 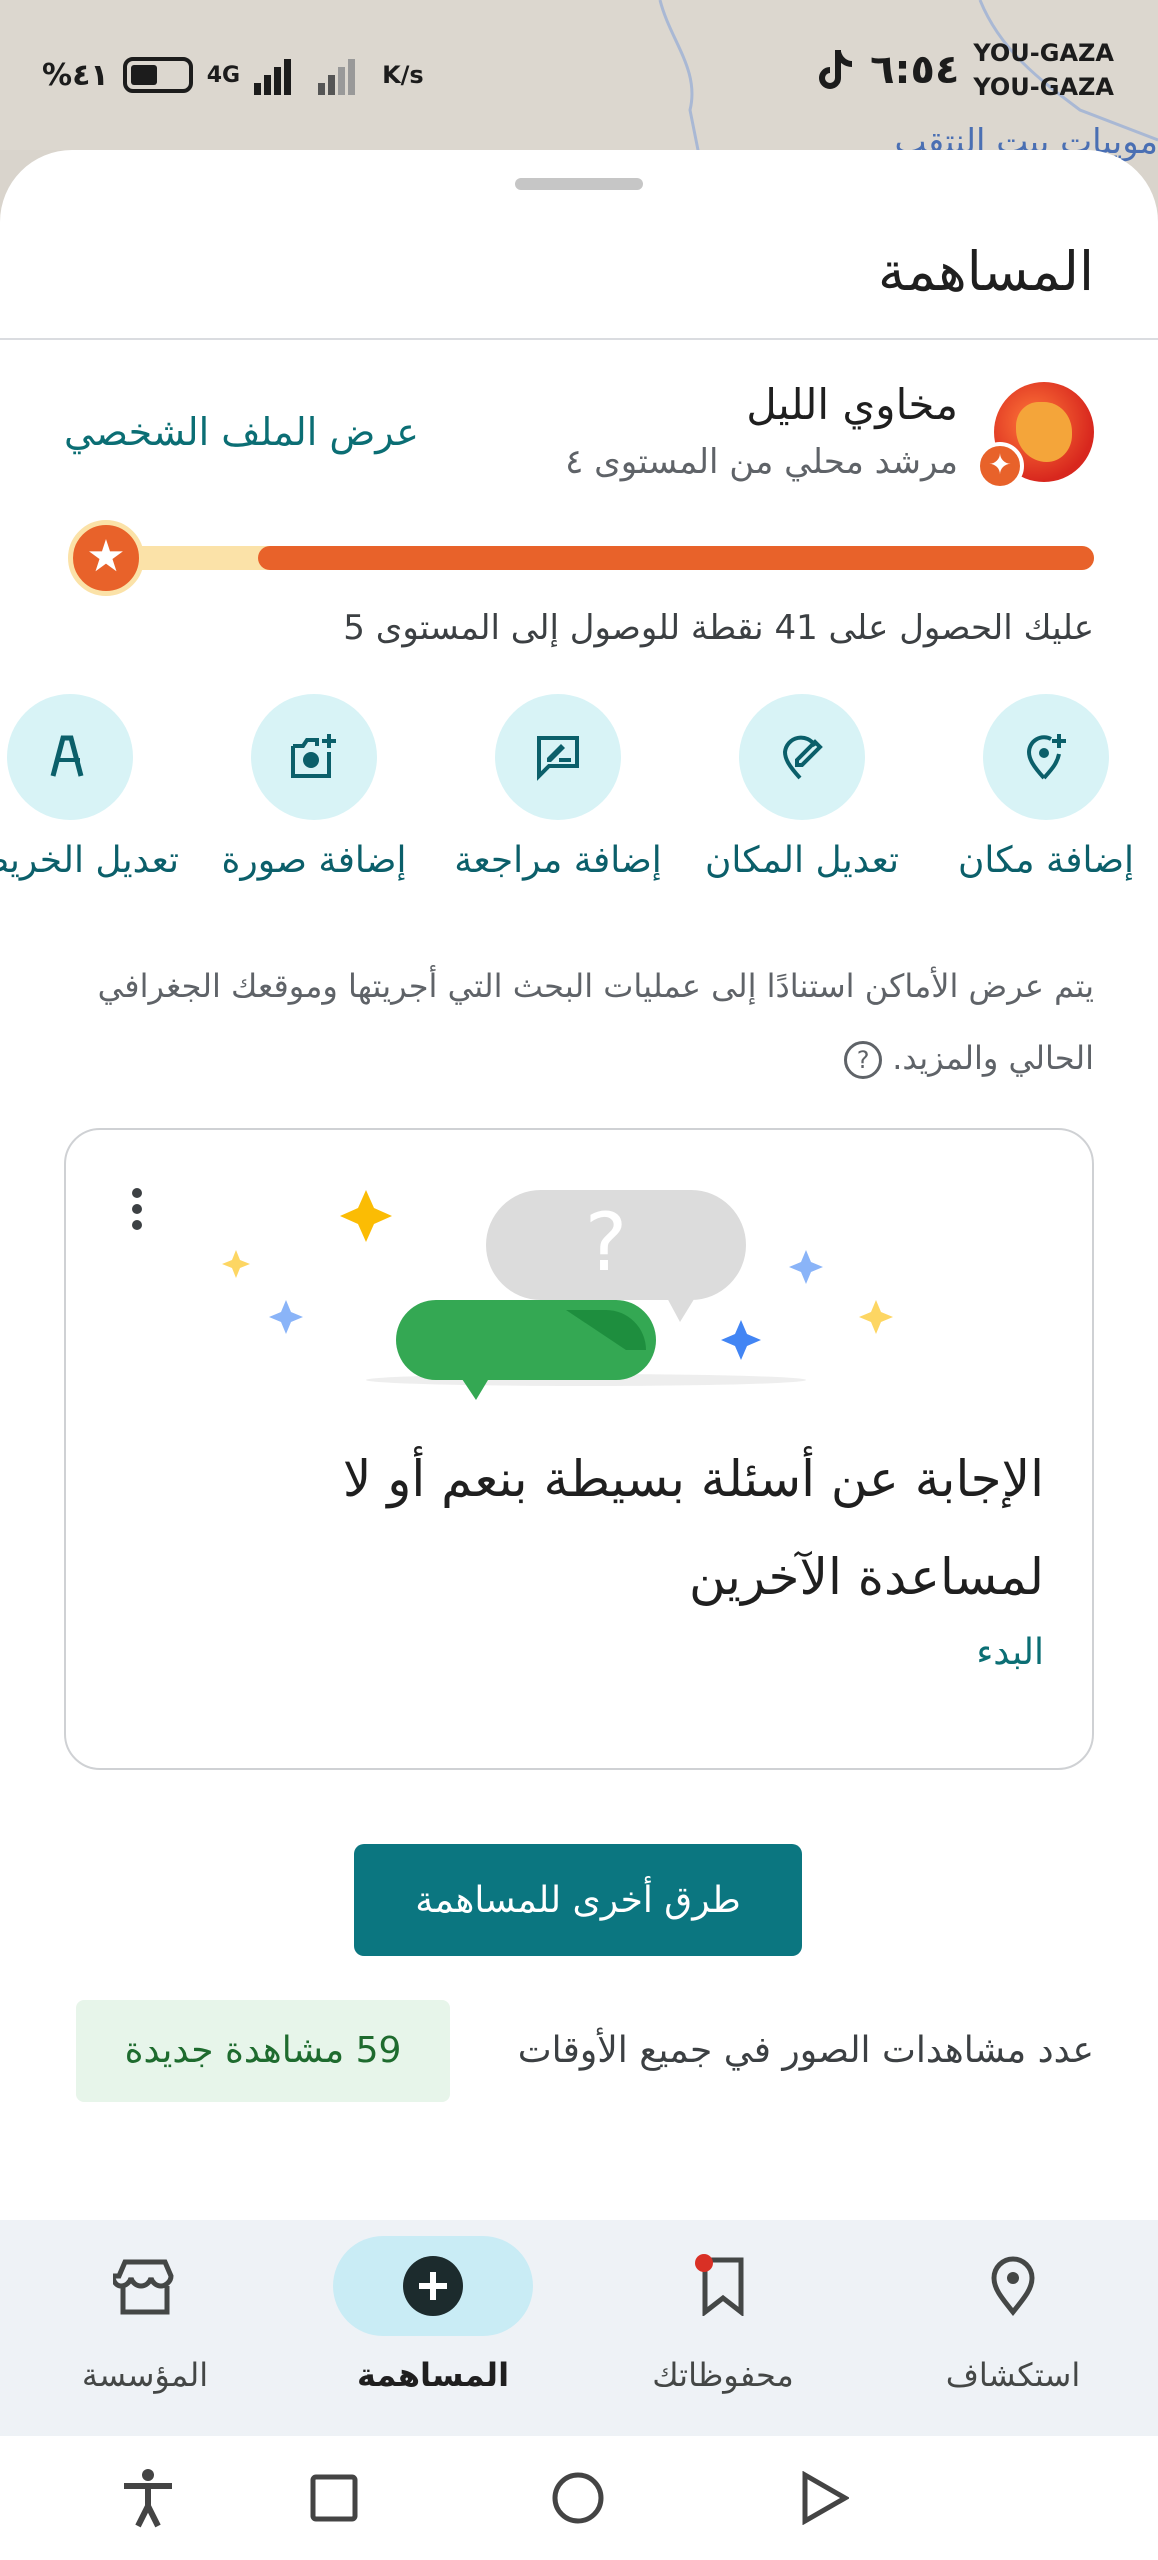 What do you see at coordinates (403, 75) in the screenshot?
I see `network-speed: K/s` at bounding box center [403, 75].